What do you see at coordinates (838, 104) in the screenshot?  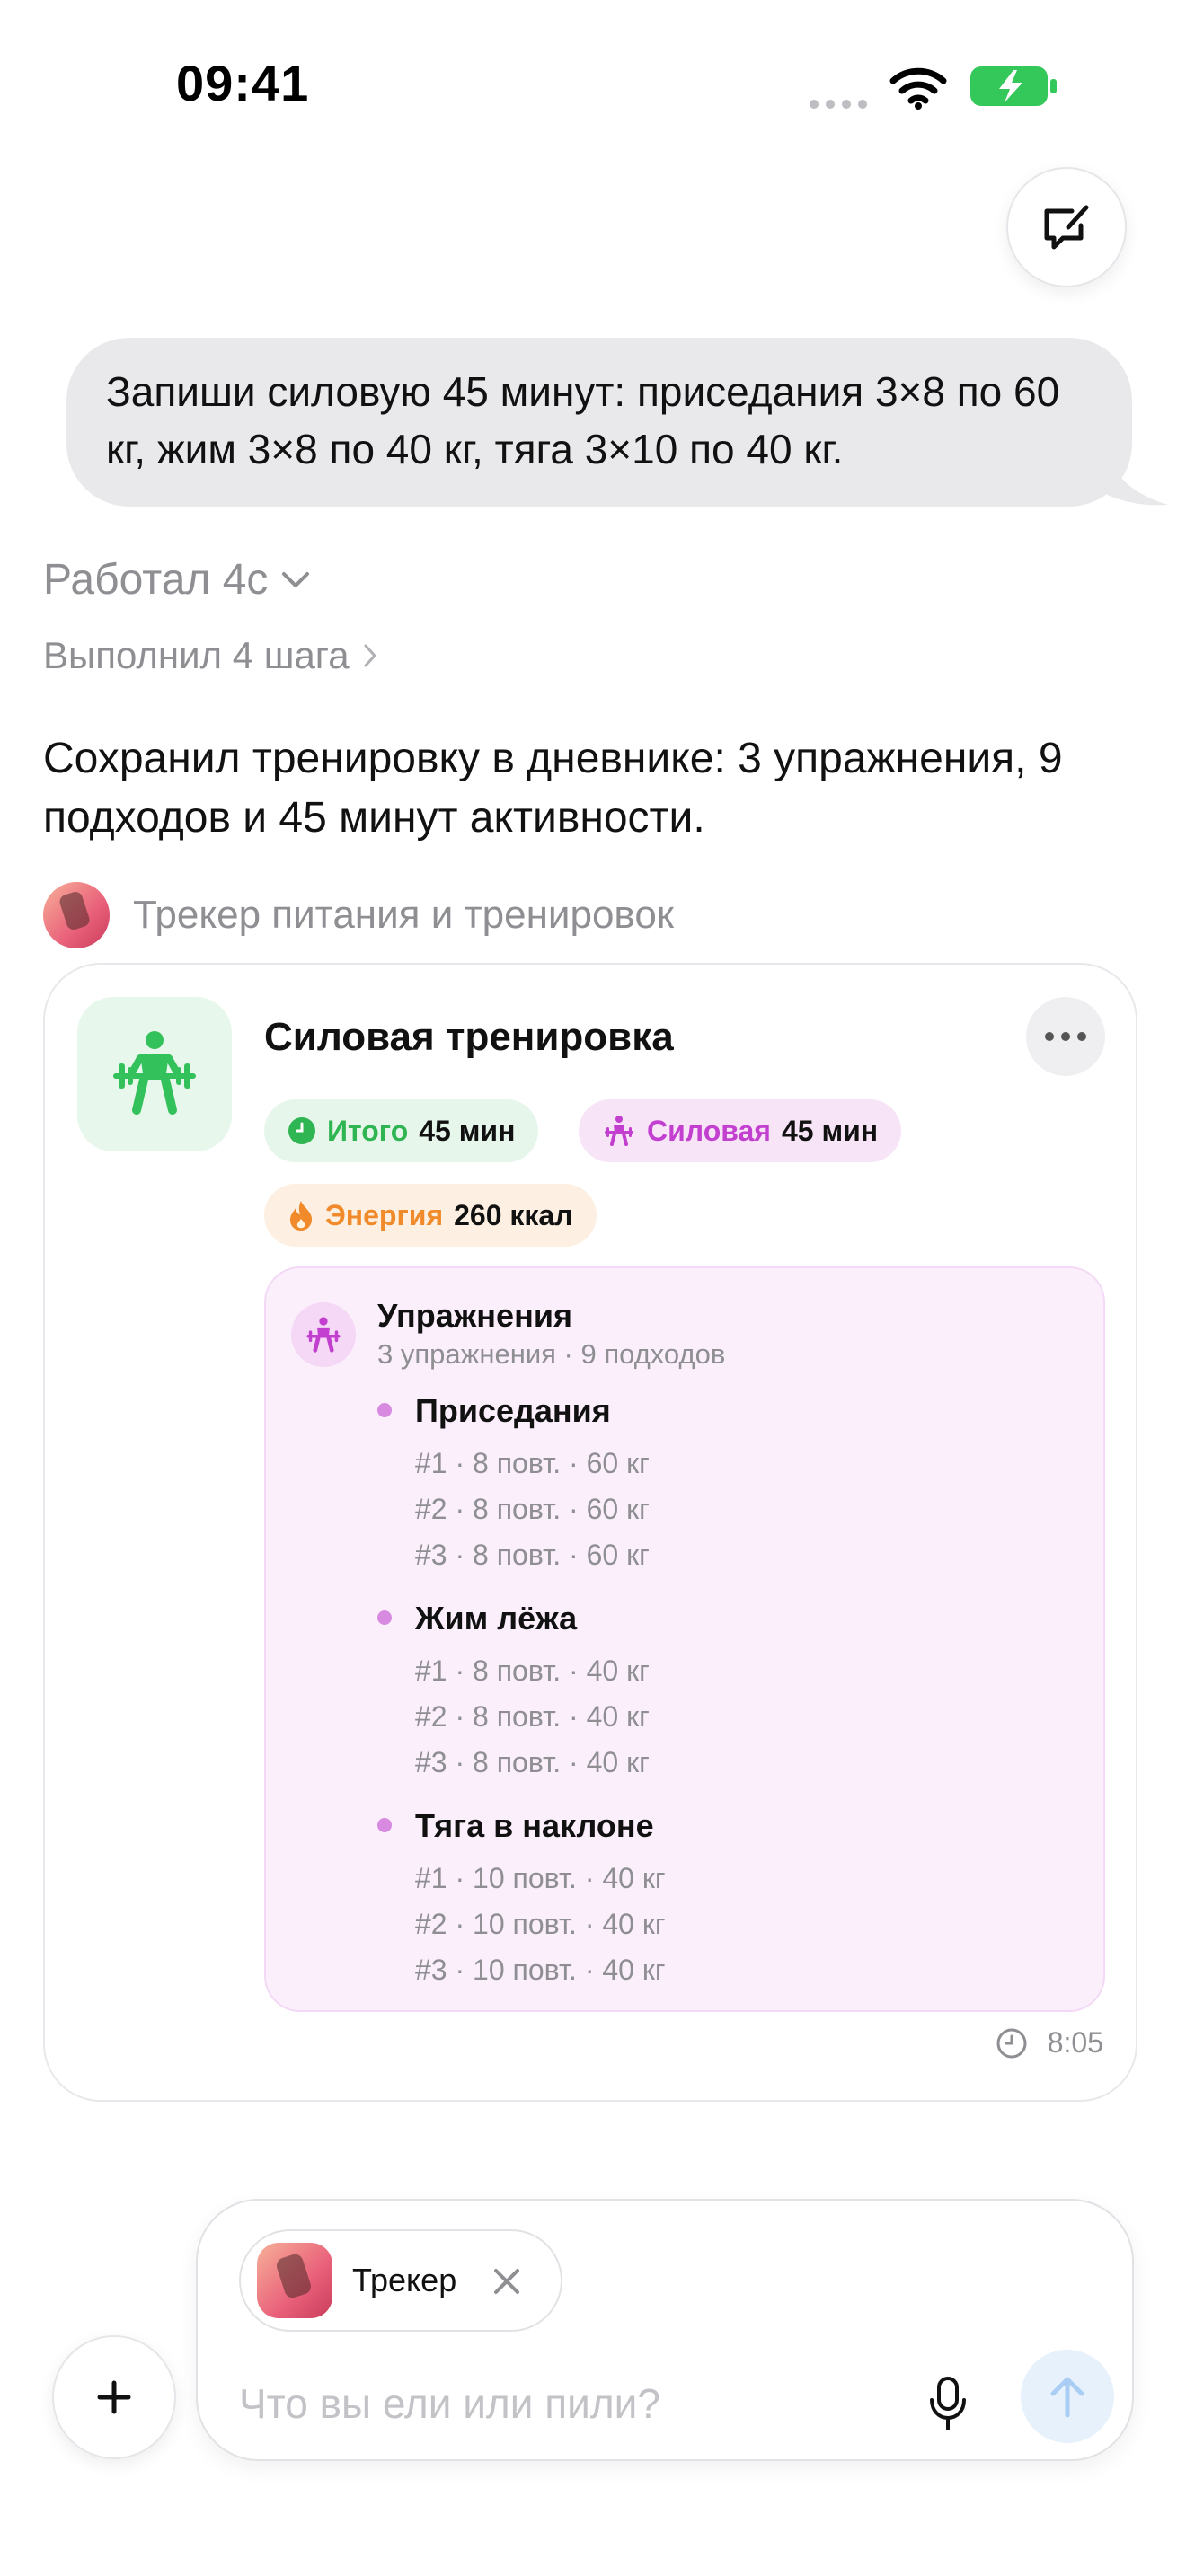 I see `cellular-signal-icon` at bounding box center [838, 104].